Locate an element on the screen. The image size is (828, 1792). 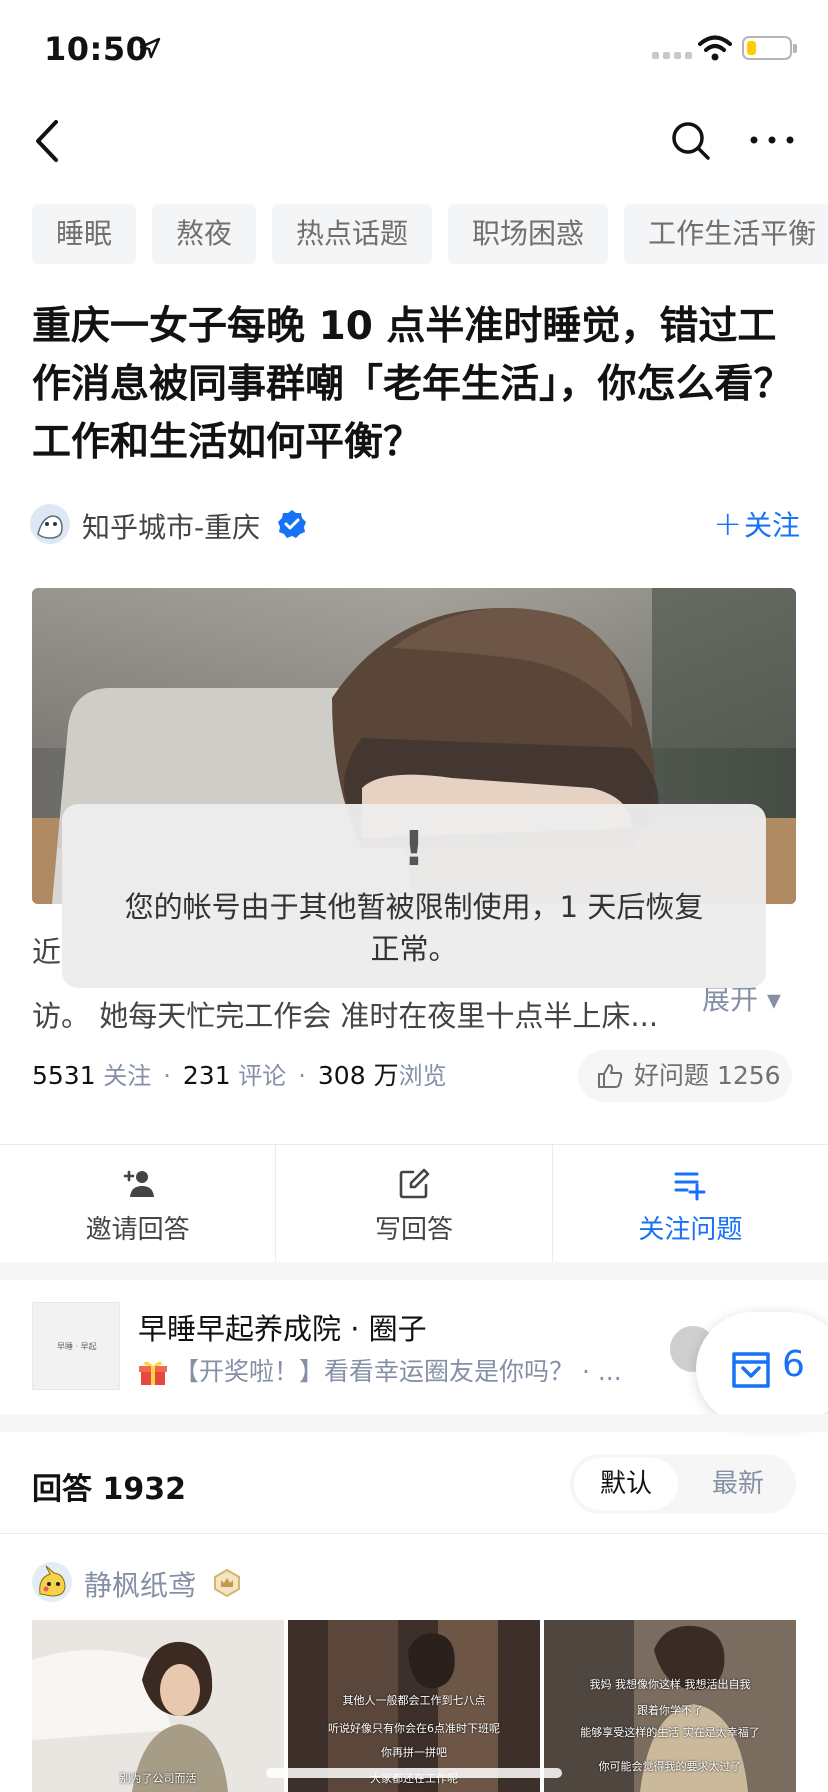
follow-author-button: +关注 is located at coordinates (756, 524).